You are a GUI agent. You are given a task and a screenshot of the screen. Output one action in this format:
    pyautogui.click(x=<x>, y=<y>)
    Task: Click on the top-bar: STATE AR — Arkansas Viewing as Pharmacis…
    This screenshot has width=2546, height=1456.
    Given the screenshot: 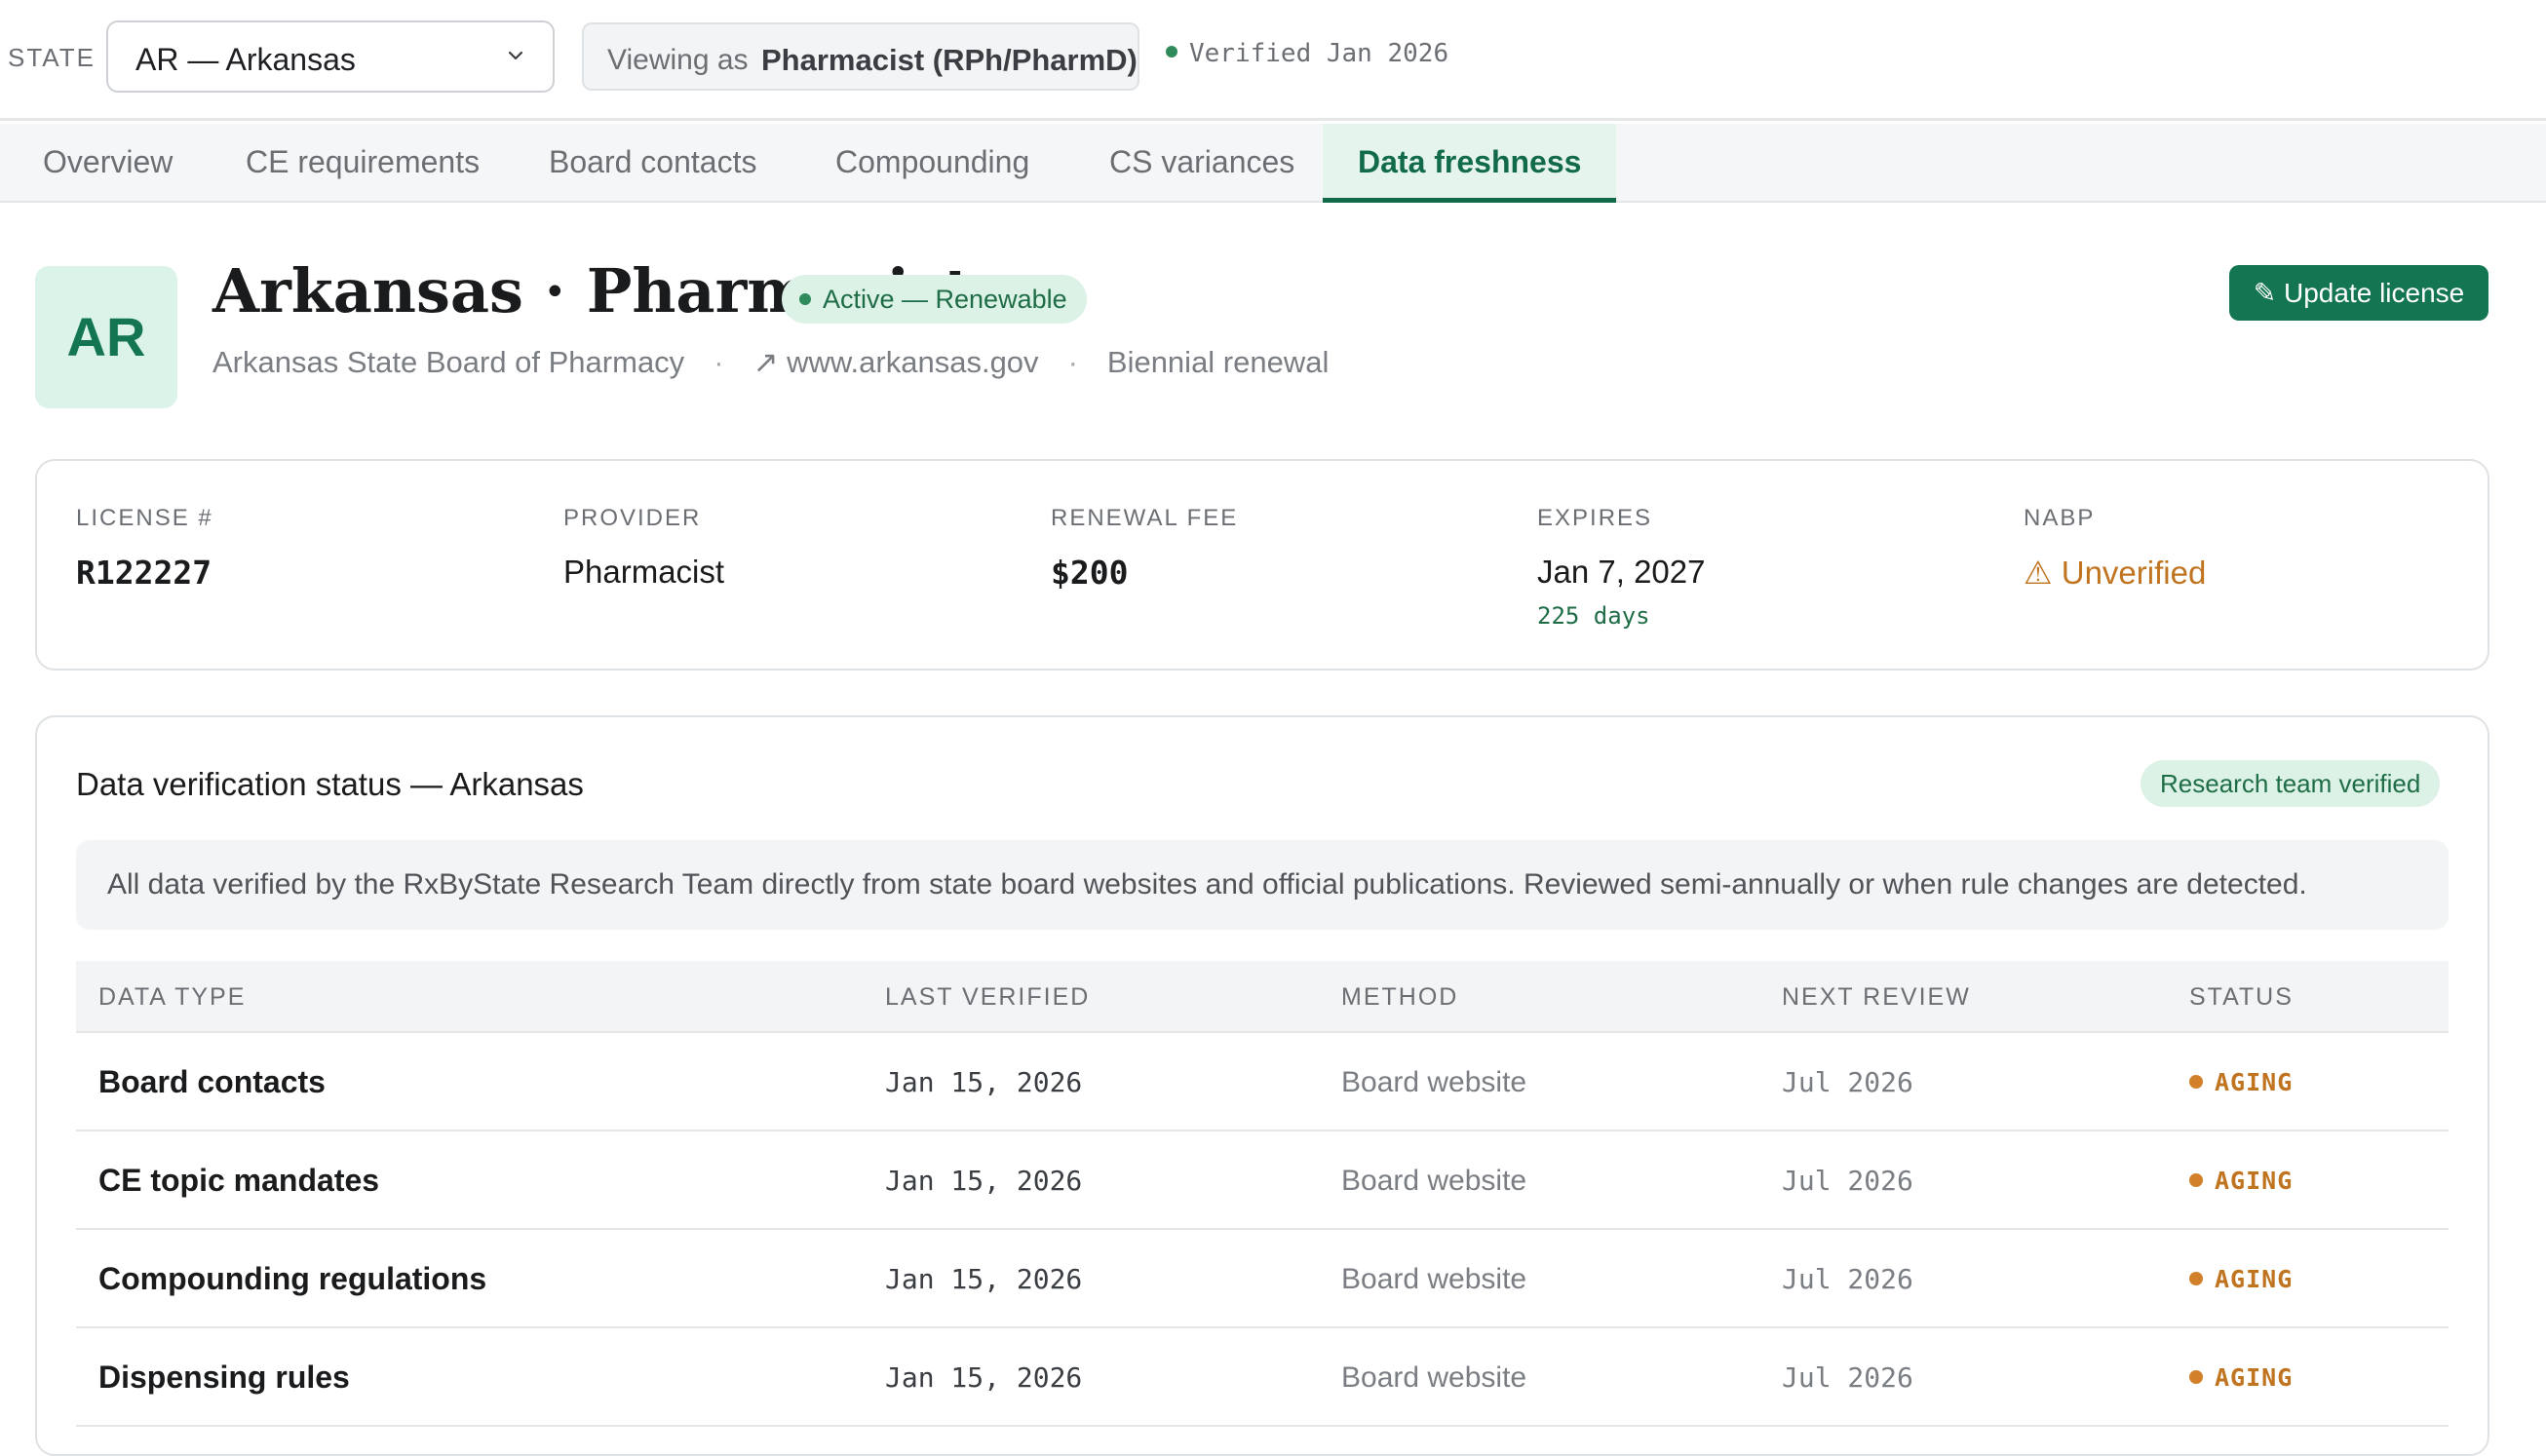 What is the action you would take?
    pyautogui.click(x=1273, y=60)
    